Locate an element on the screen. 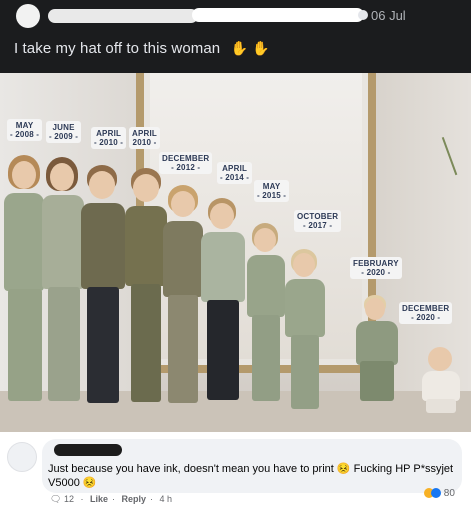 The image size is (471, 506). reaction-count: 80 is located at coordinates (449, 493).